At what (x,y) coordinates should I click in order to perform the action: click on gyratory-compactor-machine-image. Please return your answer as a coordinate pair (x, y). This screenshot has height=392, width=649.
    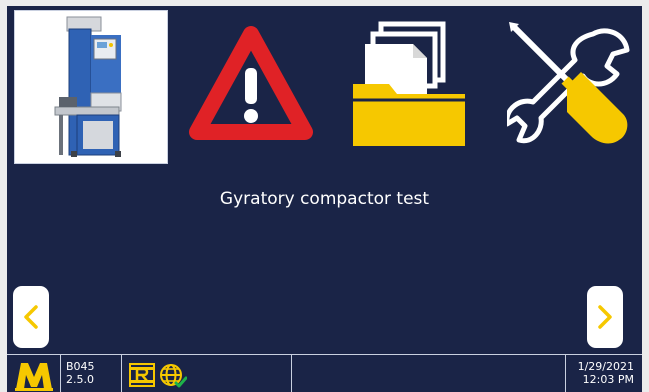
    Looking at the image, I should click on (91, 87).